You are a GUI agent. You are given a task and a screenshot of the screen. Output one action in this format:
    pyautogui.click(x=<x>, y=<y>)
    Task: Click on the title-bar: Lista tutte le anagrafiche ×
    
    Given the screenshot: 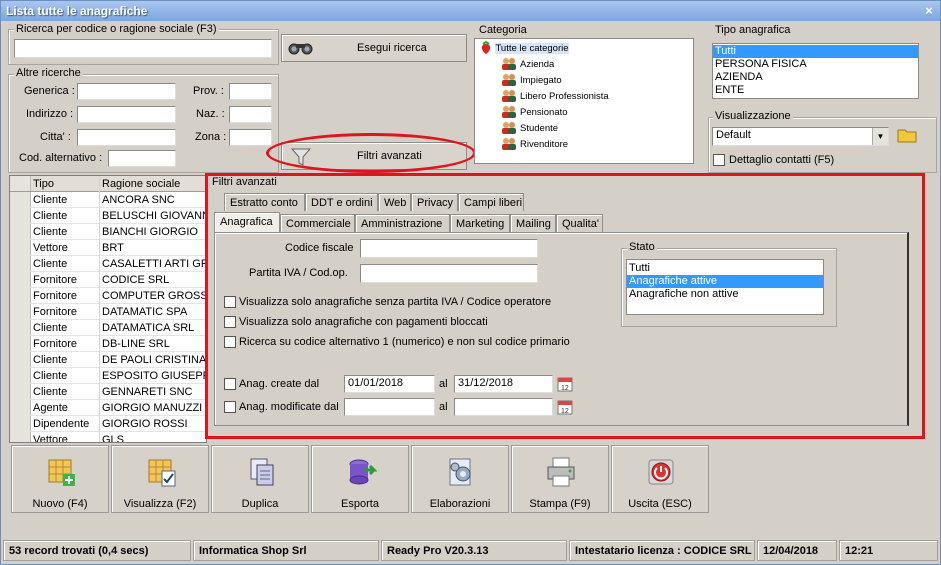 What is the action you would take?
    pyautogui.click(x=470, y=11)
    